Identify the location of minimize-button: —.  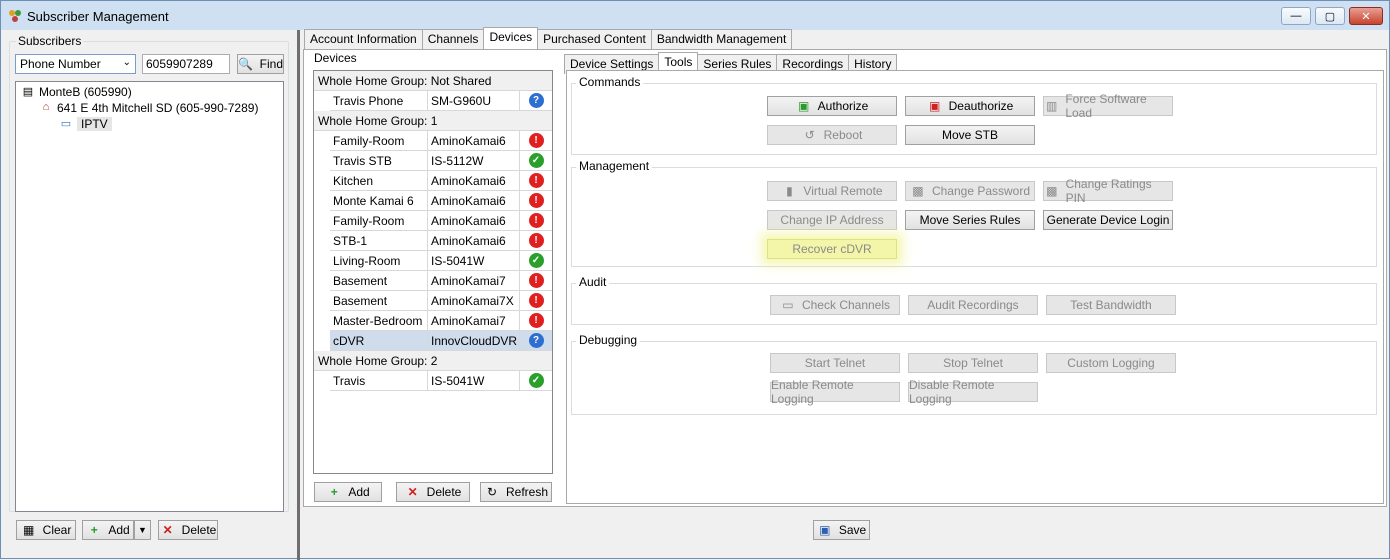
(1296, 16).